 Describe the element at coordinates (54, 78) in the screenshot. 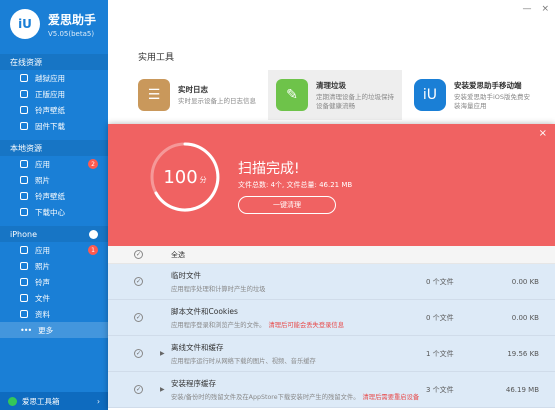

I see `sidebar-item-jailbreak-apps: 越狱应用` at that location.